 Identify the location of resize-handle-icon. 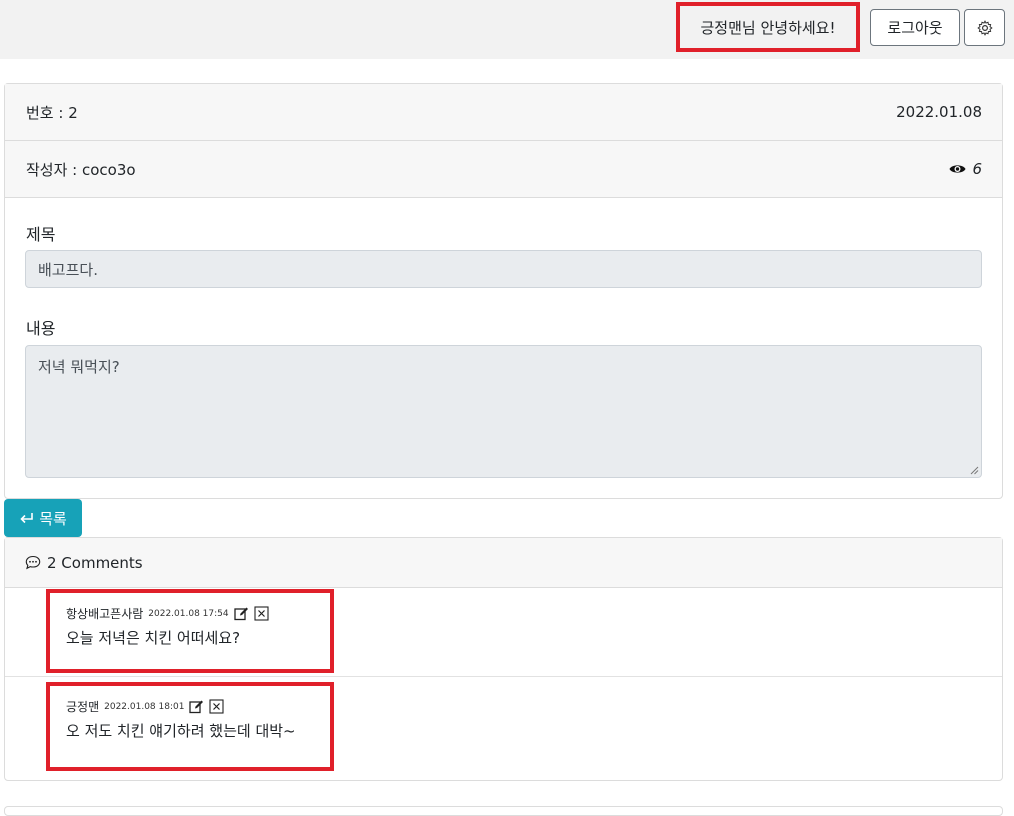
(974, 470).